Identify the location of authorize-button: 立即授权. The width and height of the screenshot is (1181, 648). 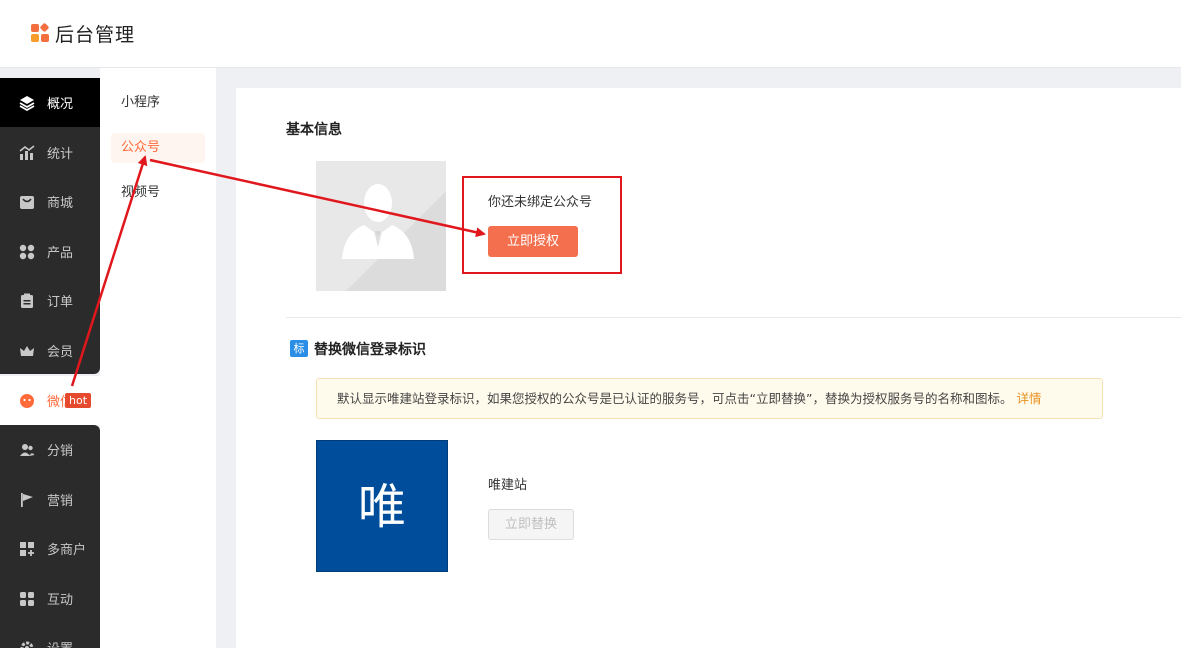
(533, 241).